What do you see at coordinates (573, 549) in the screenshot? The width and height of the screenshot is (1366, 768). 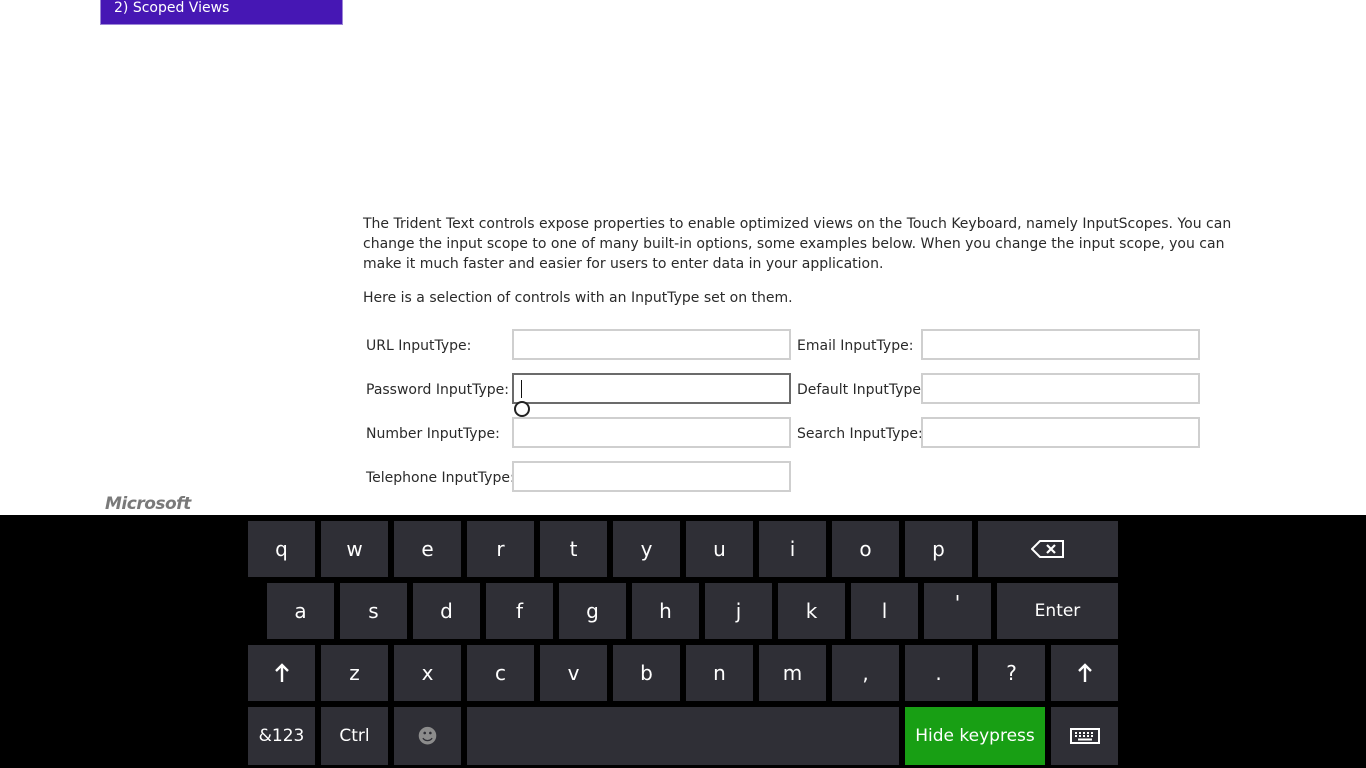 I see `key-t: t` at bounding box center [573, 549].